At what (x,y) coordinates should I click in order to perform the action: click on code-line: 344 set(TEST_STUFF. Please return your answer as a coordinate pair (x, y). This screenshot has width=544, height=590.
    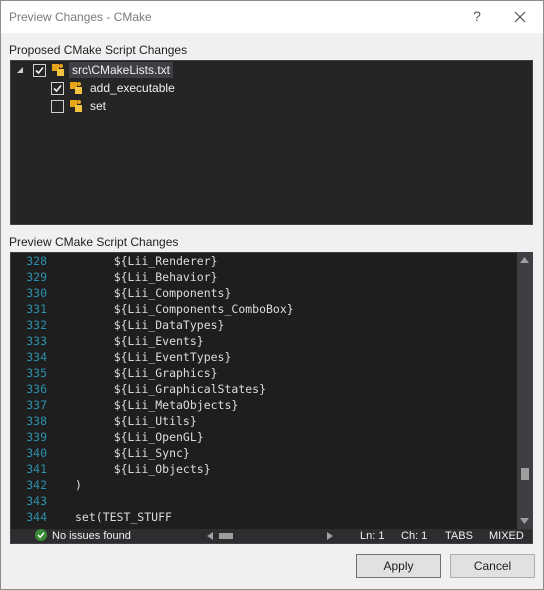
    Looking at the image, I should click on (99, 517).